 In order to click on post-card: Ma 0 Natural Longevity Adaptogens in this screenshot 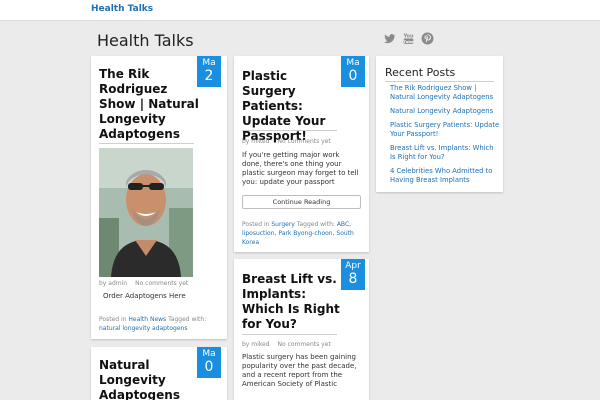, I will do `click(159, 373)`.